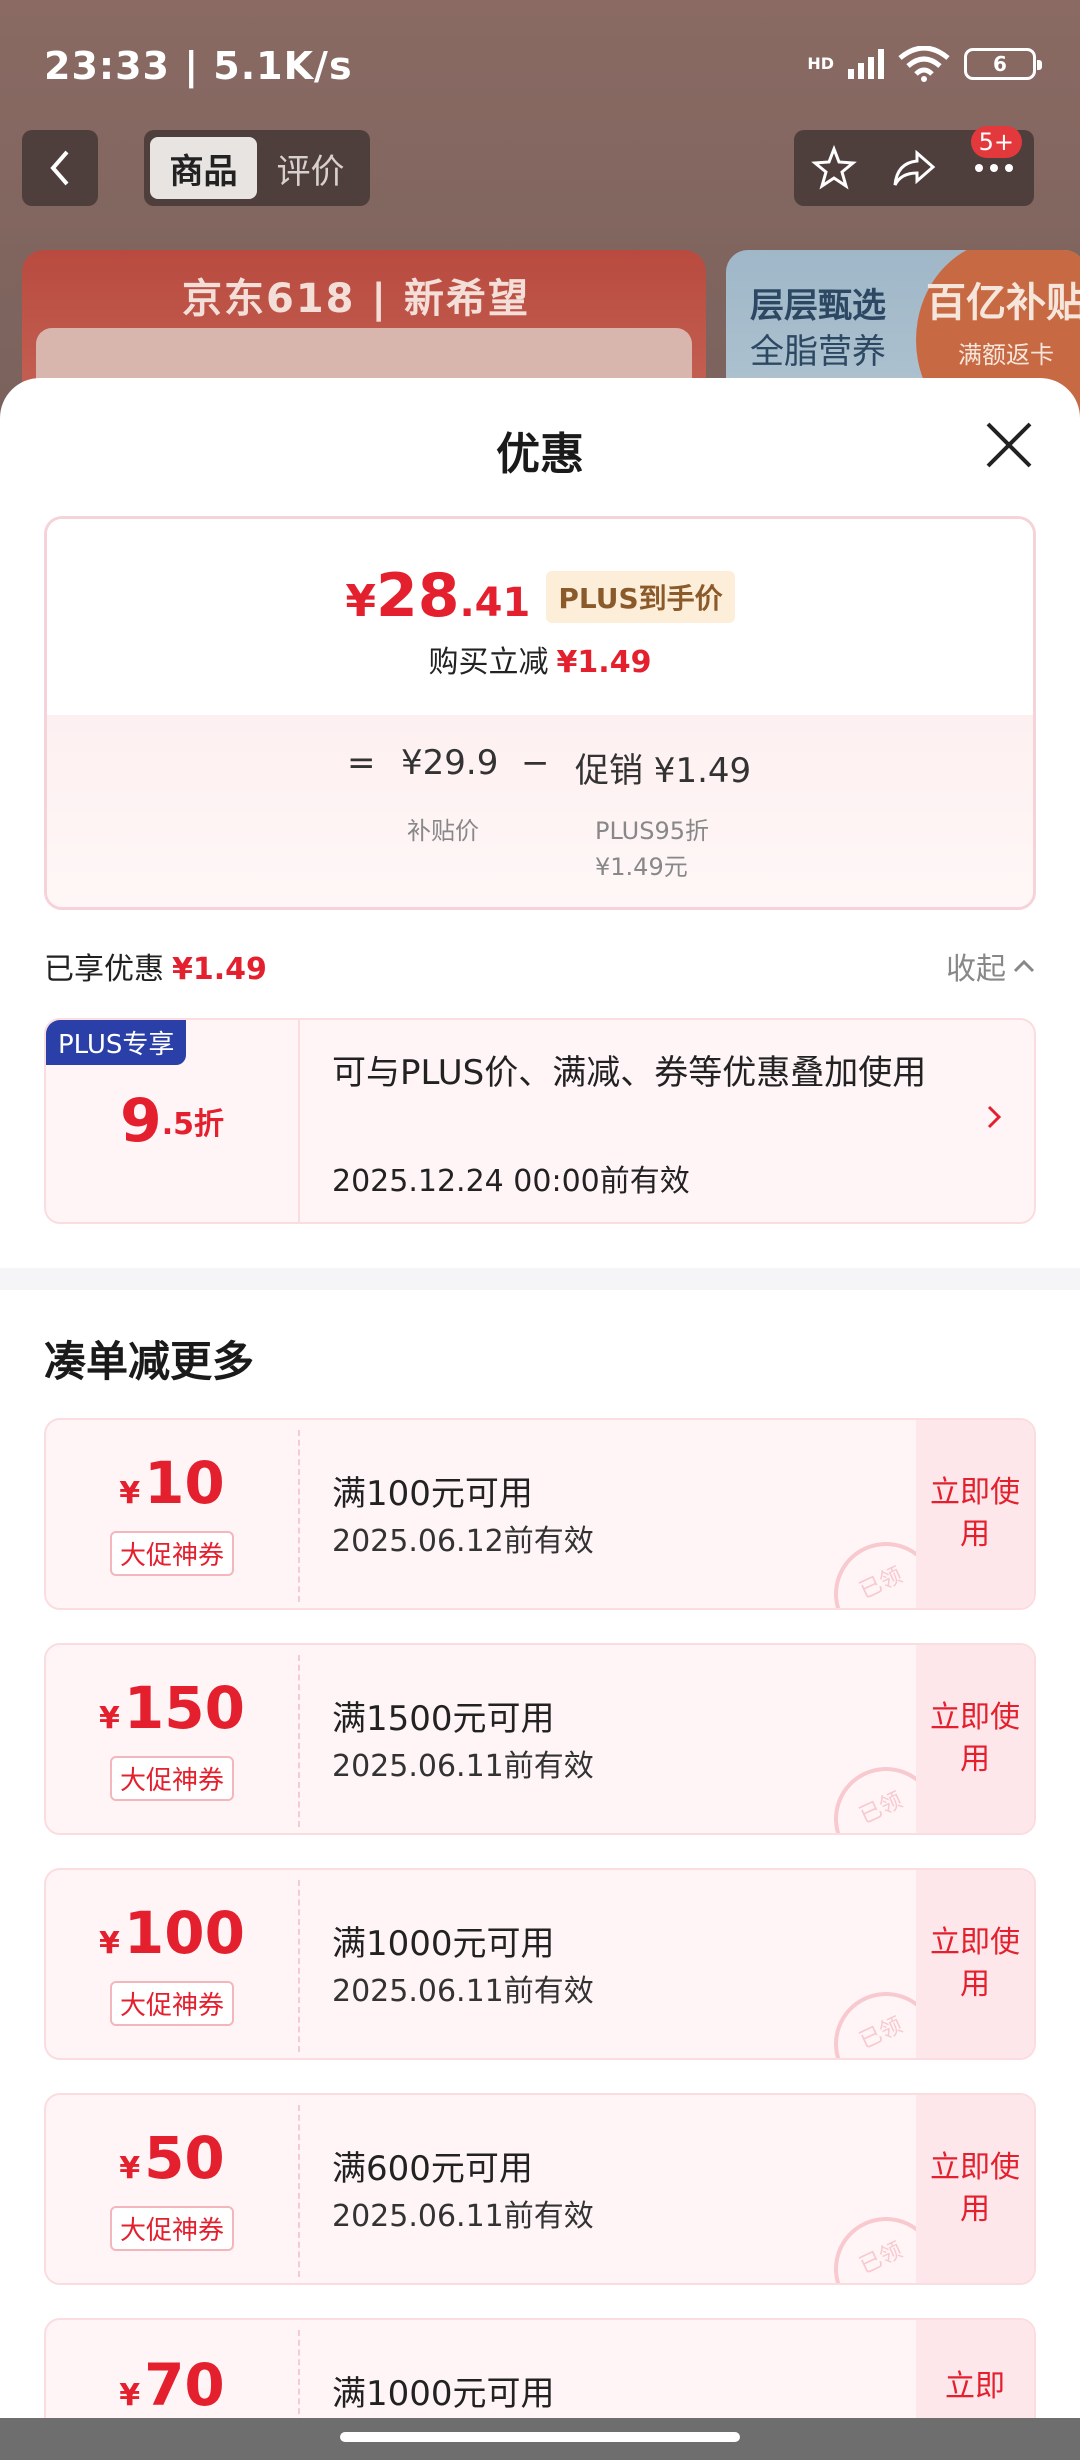 The image size is (1080, 2460). Describe the element at coordinates (663, 771) in the screenshot. I see `promo-amount: 促销 ¥1.49` at that location.